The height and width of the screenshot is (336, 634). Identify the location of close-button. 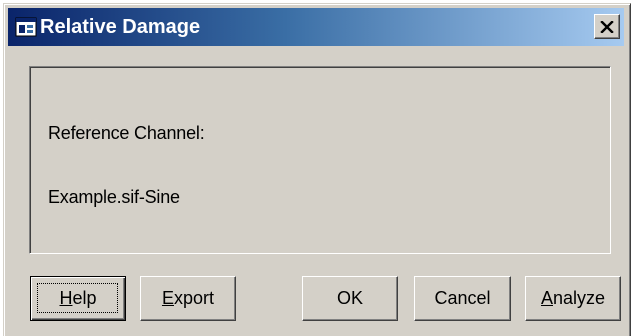
(607, 26).